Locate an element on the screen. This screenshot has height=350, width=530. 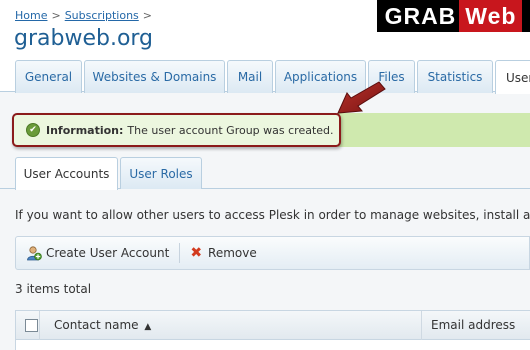
remove-button: ✖ Remove is located at coordinates (223, 253).